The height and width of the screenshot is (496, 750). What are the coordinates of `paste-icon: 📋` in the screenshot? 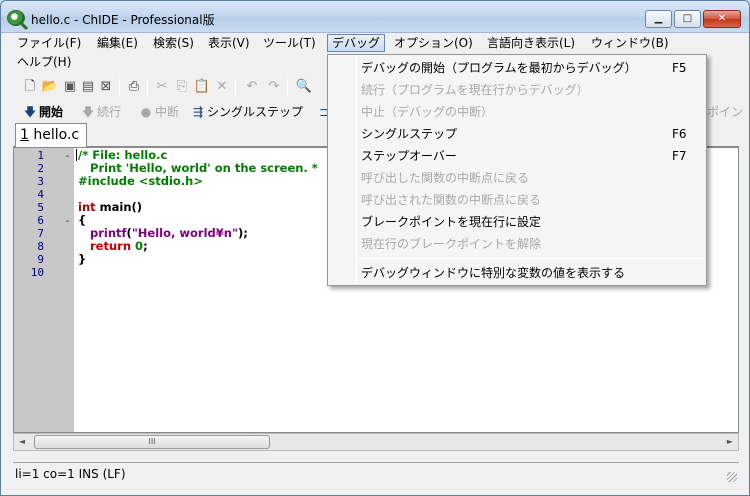 It's located at (202, 87).